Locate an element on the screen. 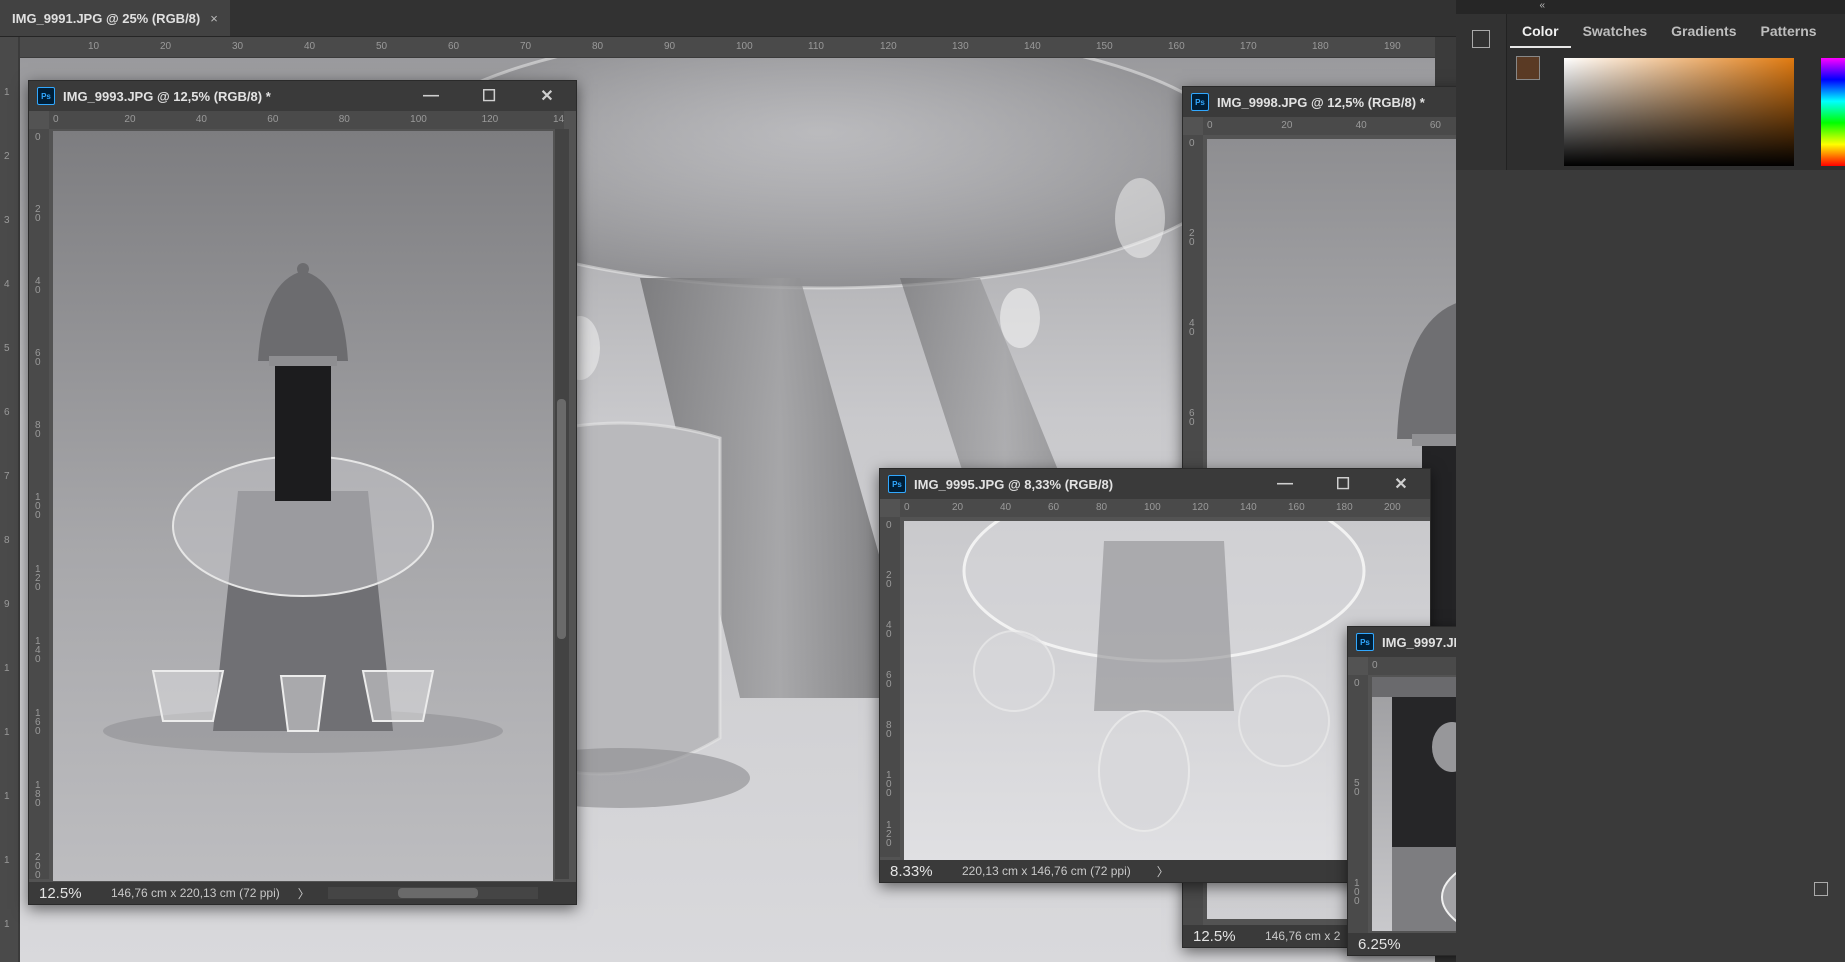 The width and height of the screenshot is (1845, 962). window-titlebar: Ps IMG_9995.JPG @ 8,33% (RGB/8) — ☐ ✕ is located at coordinates (1155, 484).